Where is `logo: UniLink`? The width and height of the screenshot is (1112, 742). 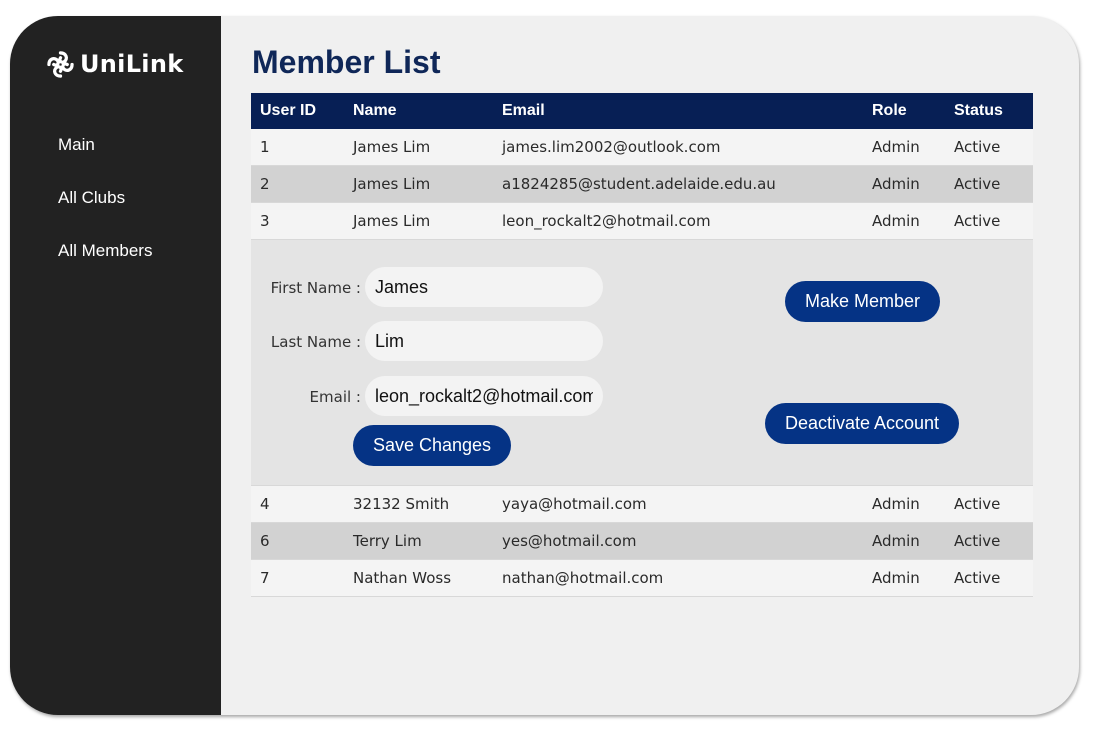
logo: UniLink is located at coordinates (115, 64).